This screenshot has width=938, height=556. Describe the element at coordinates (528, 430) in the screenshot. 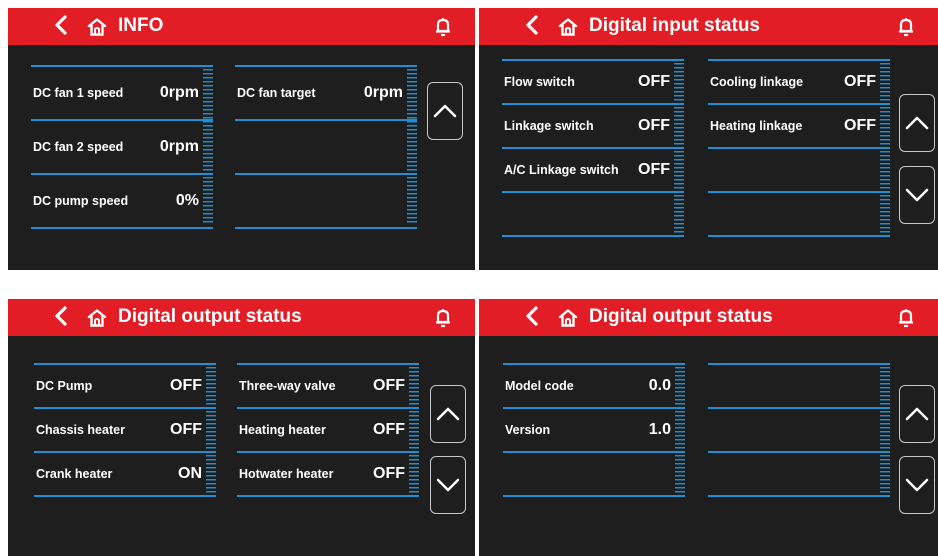

I see `param-label: Version` at that location.